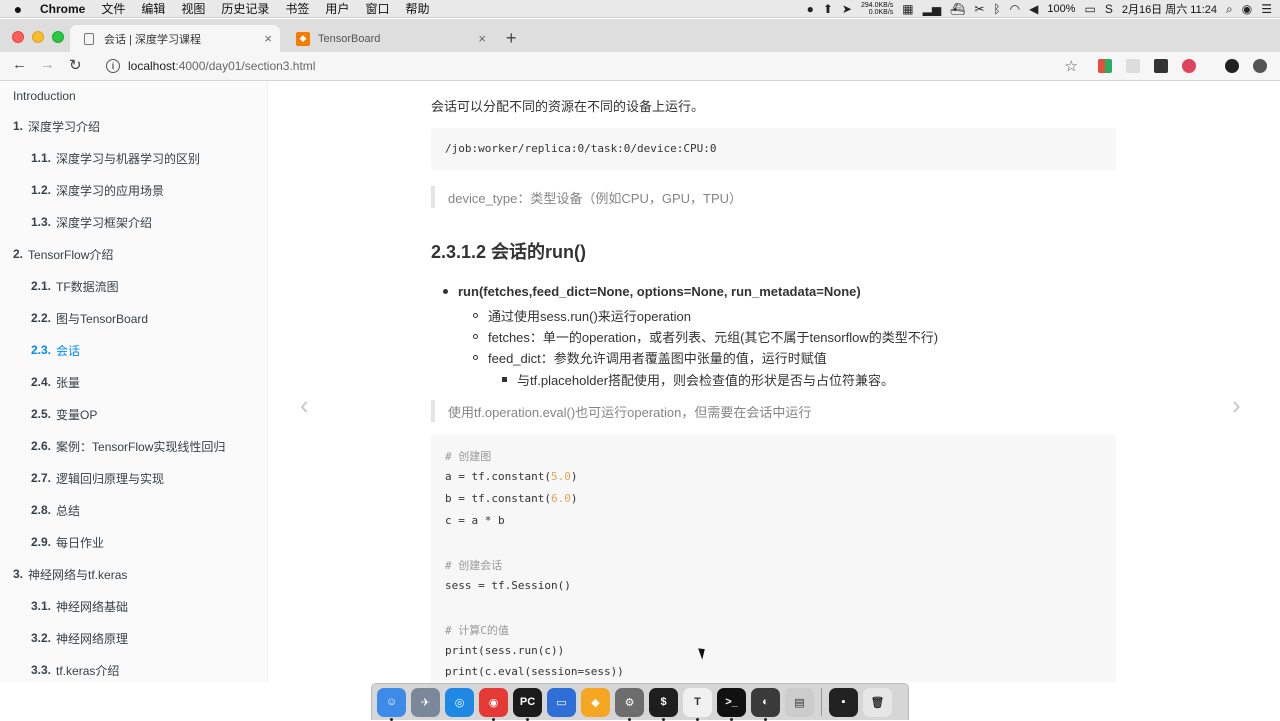 The image size is (1280, 721). I want to click on upload-icon: ⬆, so click(828, 9).